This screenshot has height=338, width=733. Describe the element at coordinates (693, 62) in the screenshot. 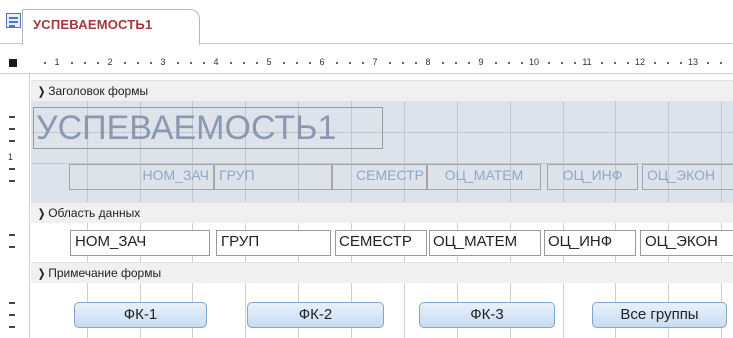

I see `ruler-number: 13` at that location.